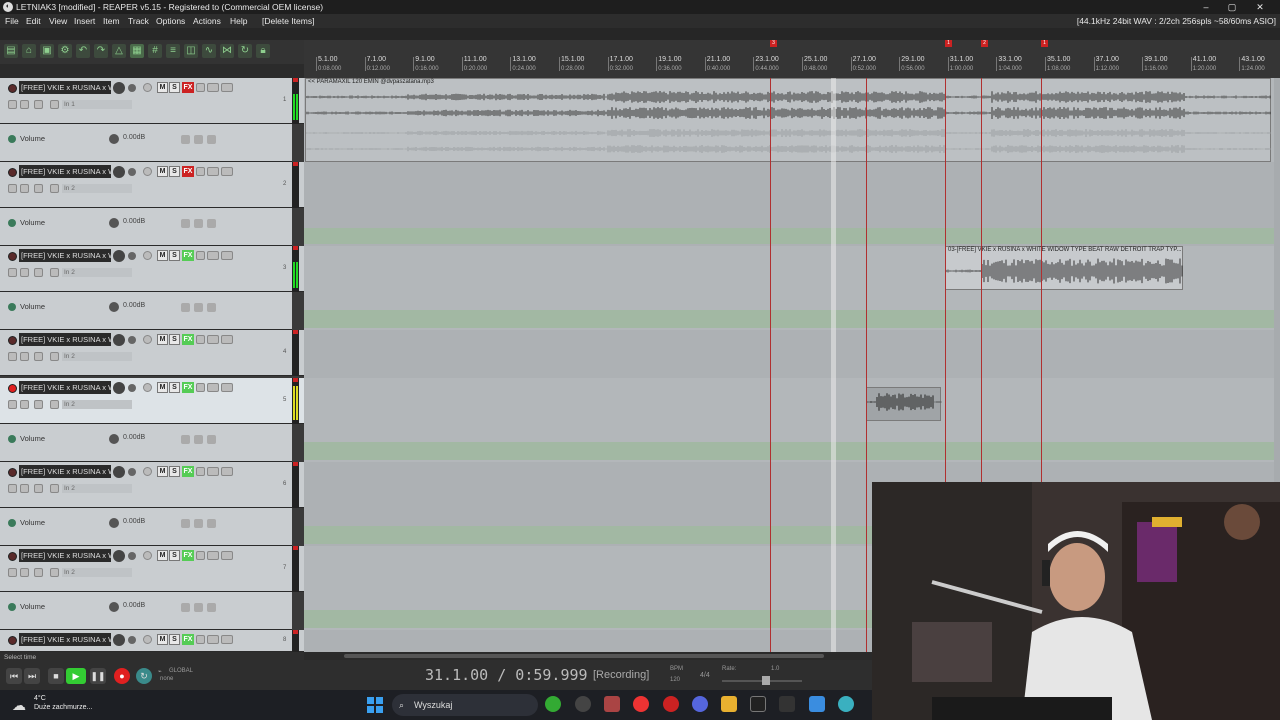  What do you see at coordinates (32, 676) in the screenshot?
I see `go-to-end-icon: ⏭` at bounding box center [32, 676].